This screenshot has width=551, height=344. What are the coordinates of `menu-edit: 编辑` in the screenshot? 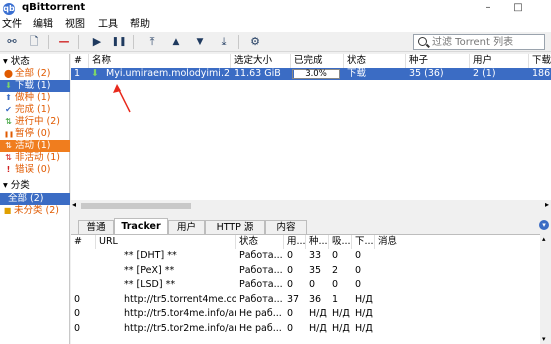 It's located at (43, 25).